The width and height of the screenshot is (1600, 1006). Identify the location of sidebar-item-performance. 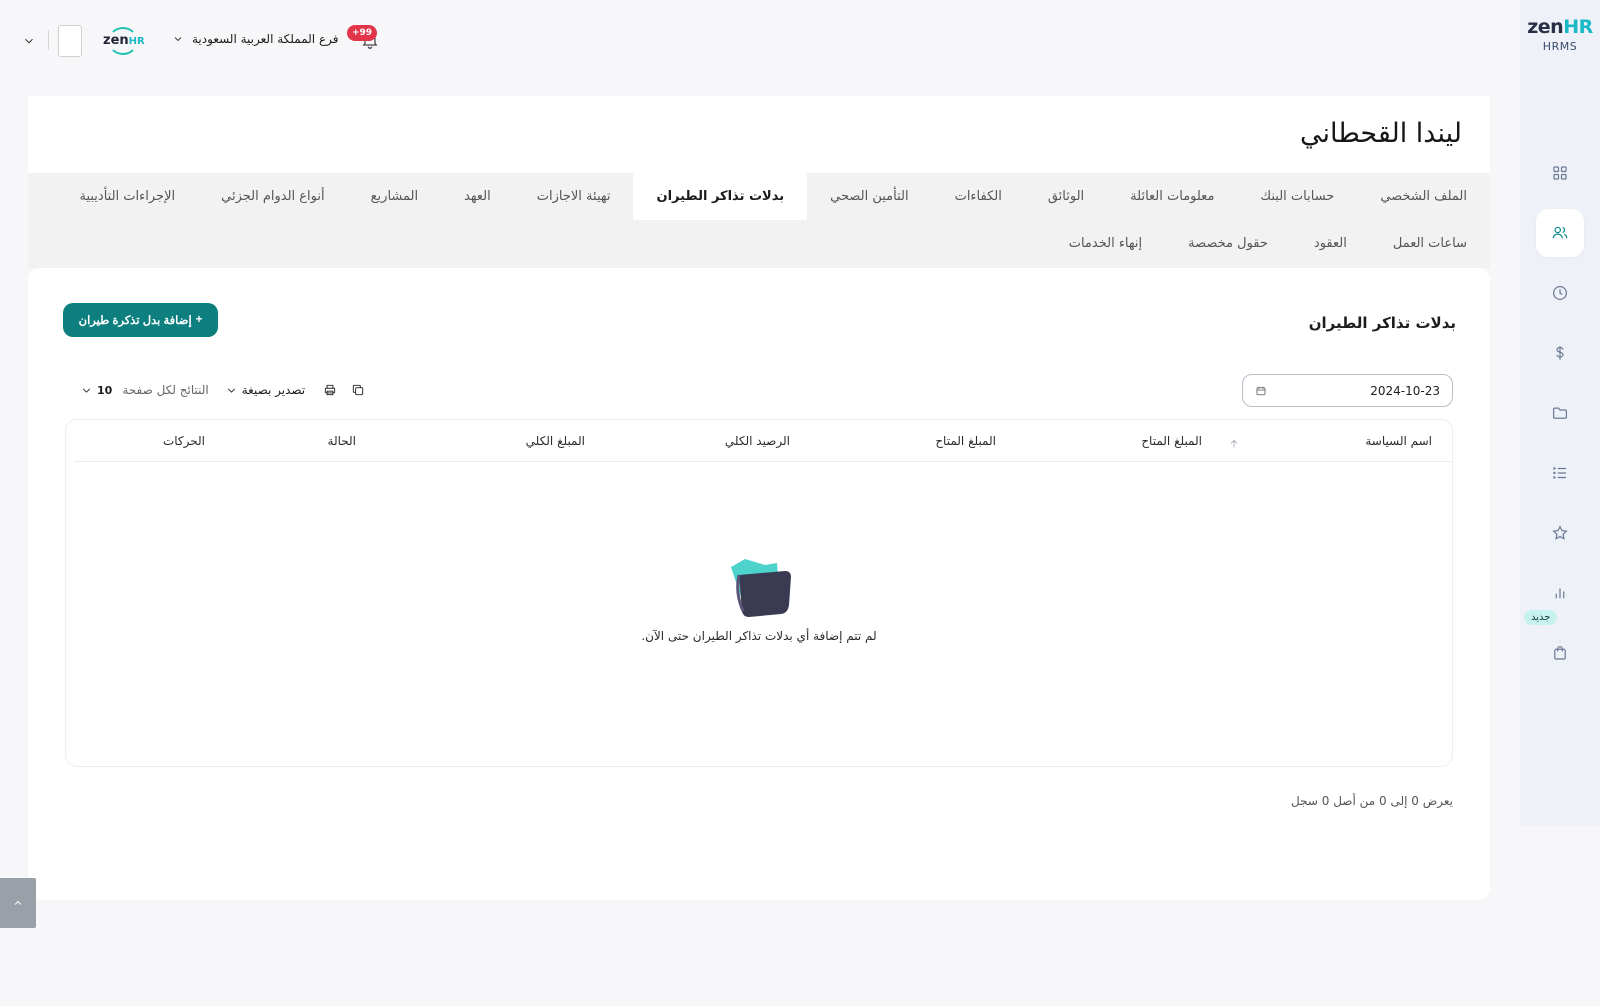
(1560, 533).